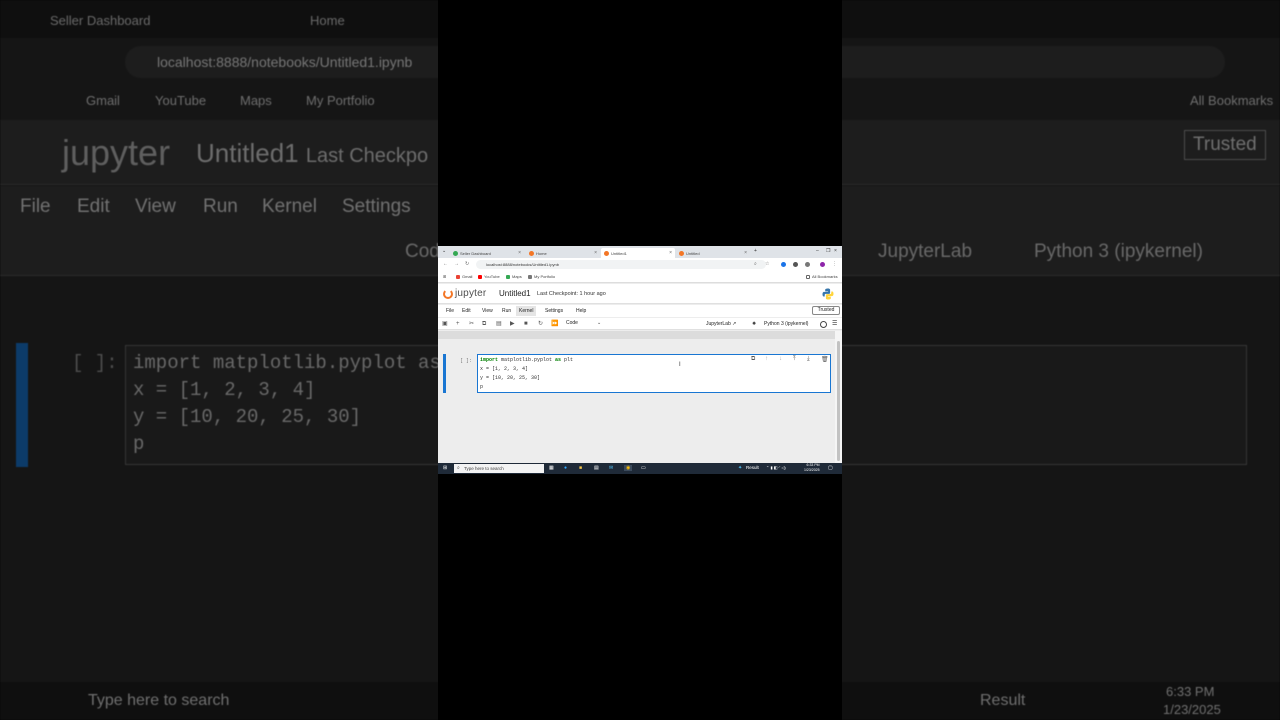  I want to click on sync-icon, so click(795, 264).